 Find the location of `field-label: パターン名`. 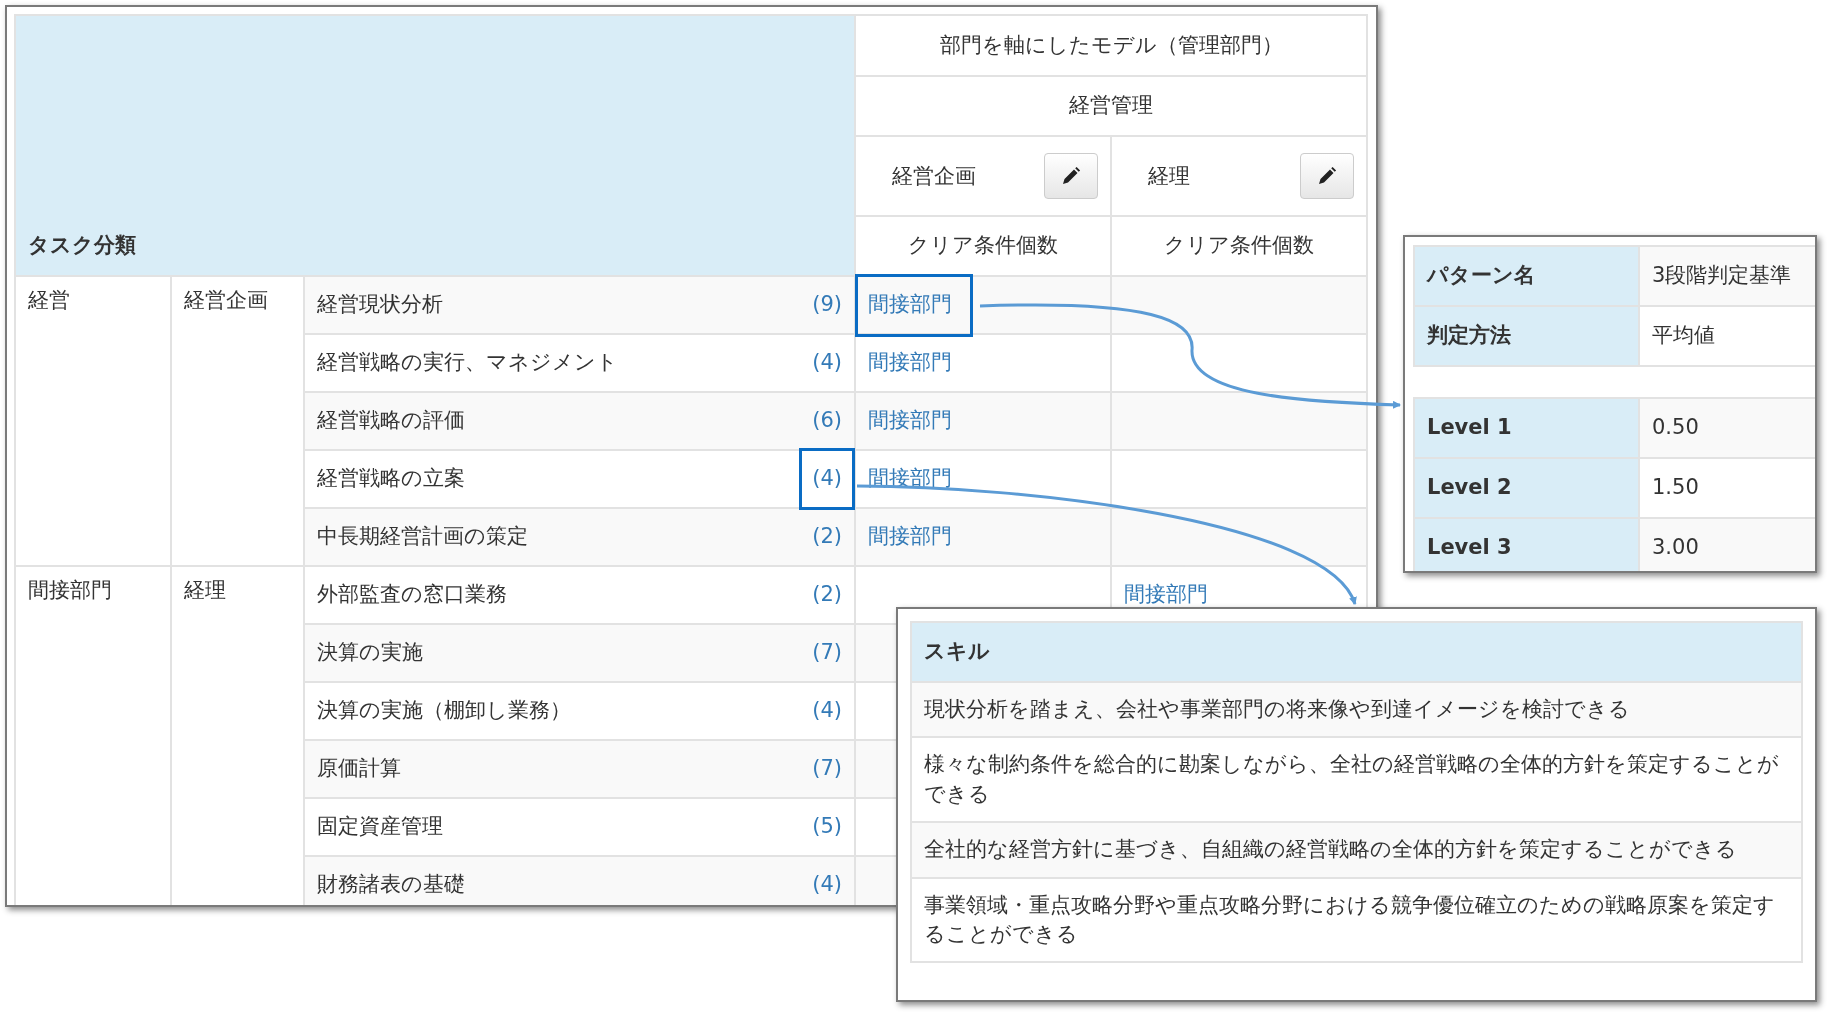

field-label: パターン名 is located at coordinates (1481, 275).